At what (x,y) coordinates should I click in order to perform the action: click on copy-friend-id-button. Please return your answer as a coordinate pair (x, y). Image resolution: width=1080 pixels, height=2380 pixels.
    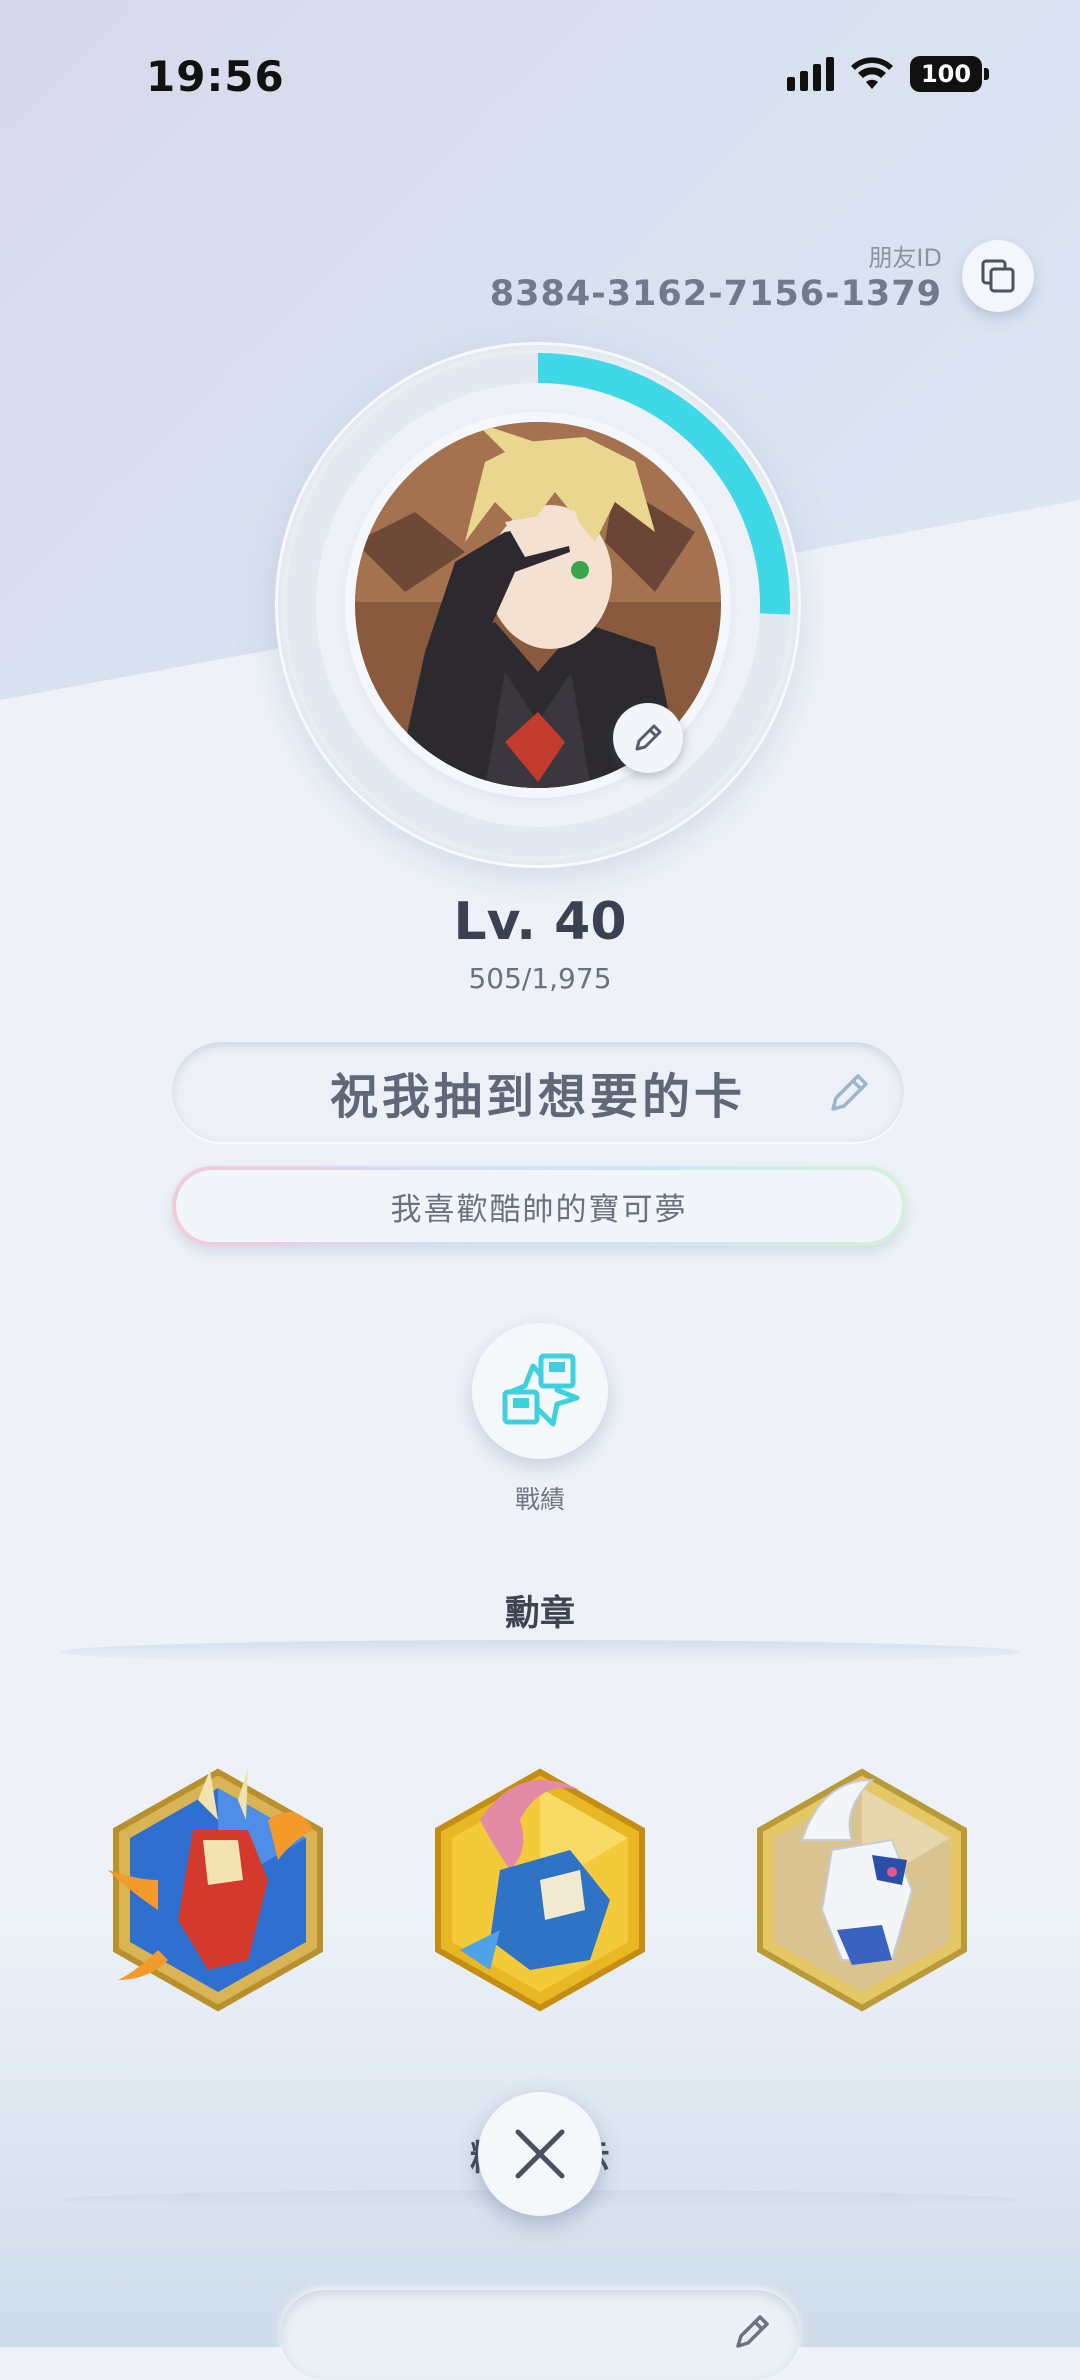
    Looking at the image, I should click on (998, 276).